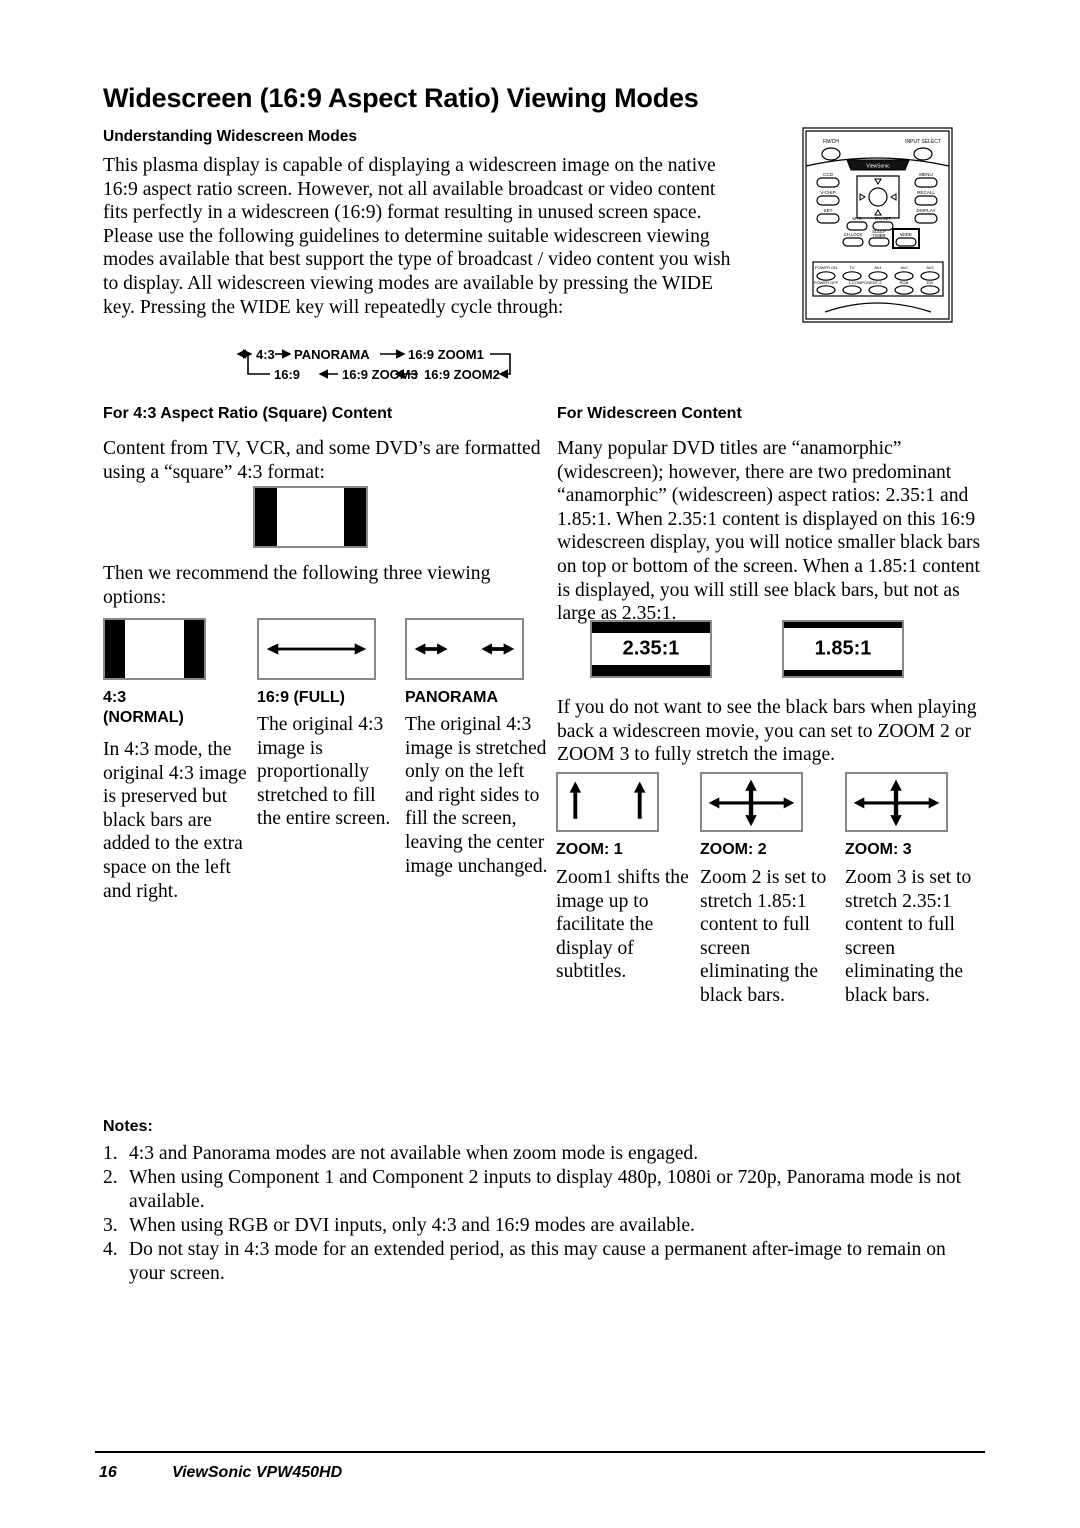  Describe the element at coordinates (930, 282) in the screenshot. I see `svg-text: DVI` at that location.